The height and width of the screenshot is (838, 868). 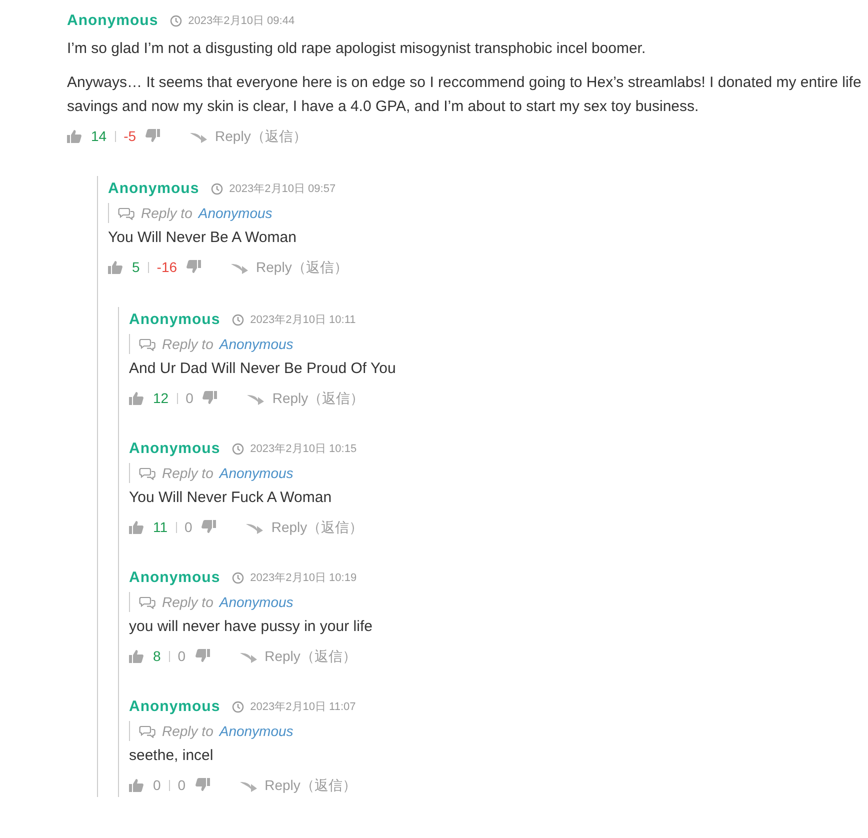 I want to click on comment-time: 2023年2月10日 10:19, so click(x=303, y=578).